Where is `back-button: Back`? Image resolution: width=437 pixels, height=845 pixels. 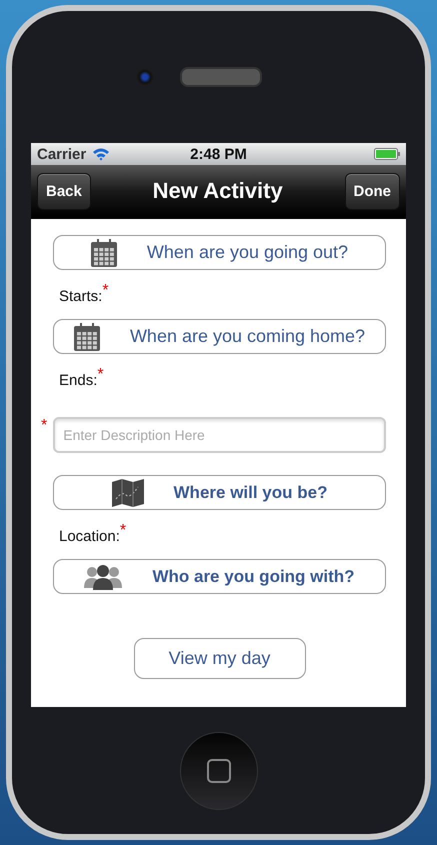
back-button: Back is located at coordinates (64, 191).